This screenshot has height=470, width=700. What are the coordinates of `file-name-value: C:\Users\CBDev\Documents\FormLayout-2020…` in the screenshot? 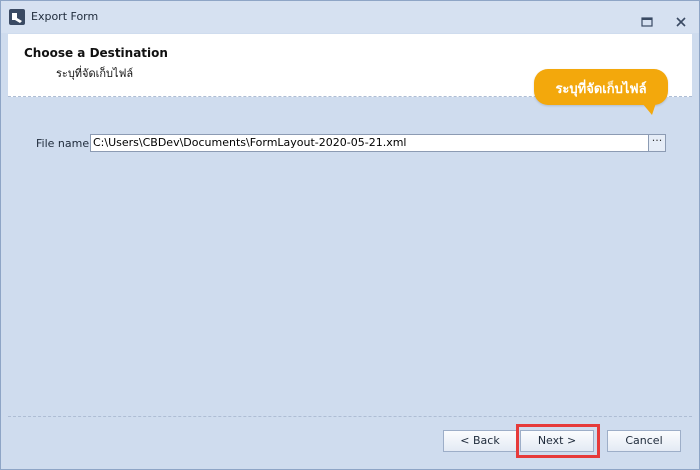 It's located at (250, 142).